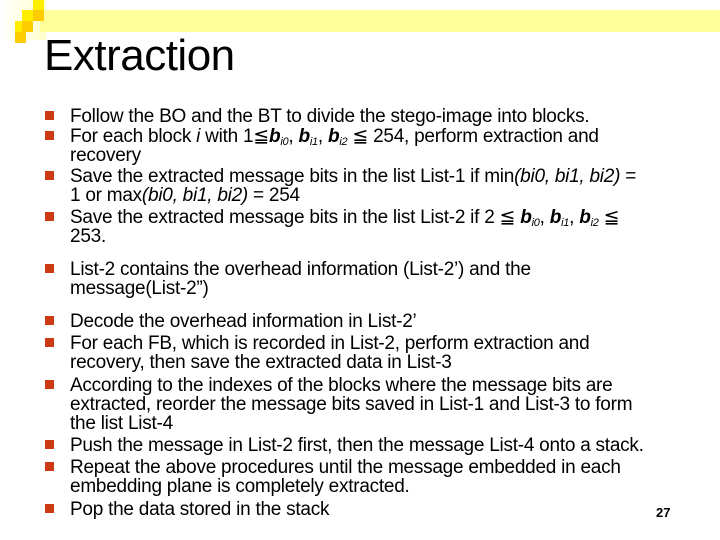 This screenshot has width=720, height=540. I want to click on text-run: For each block, so click(133, 136).